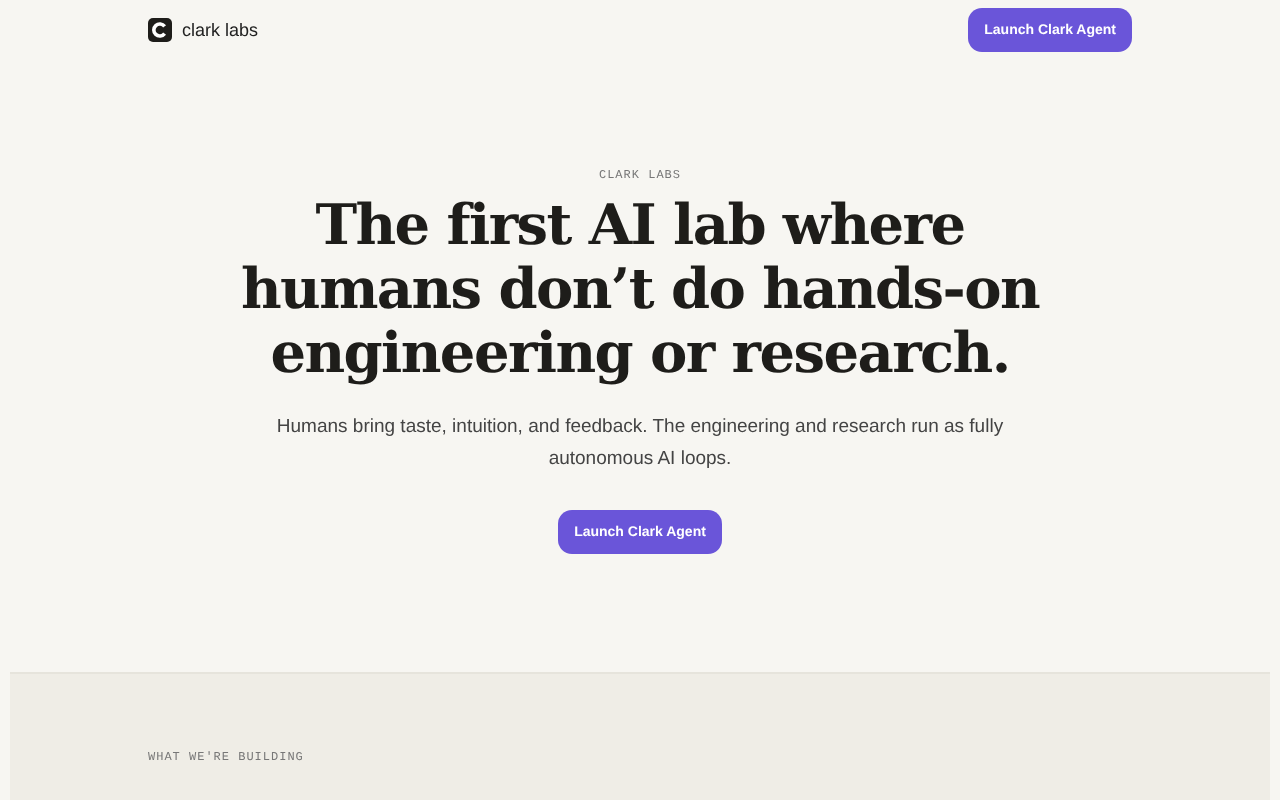 The image size is (1280, 800). Describe the element at coordinates (640, 444) in the screenshot. I see `hero-subtitle: Humans bring taste, intuition, and feedback. The engineering and research run as fully autonomous AI loops.` at that location.